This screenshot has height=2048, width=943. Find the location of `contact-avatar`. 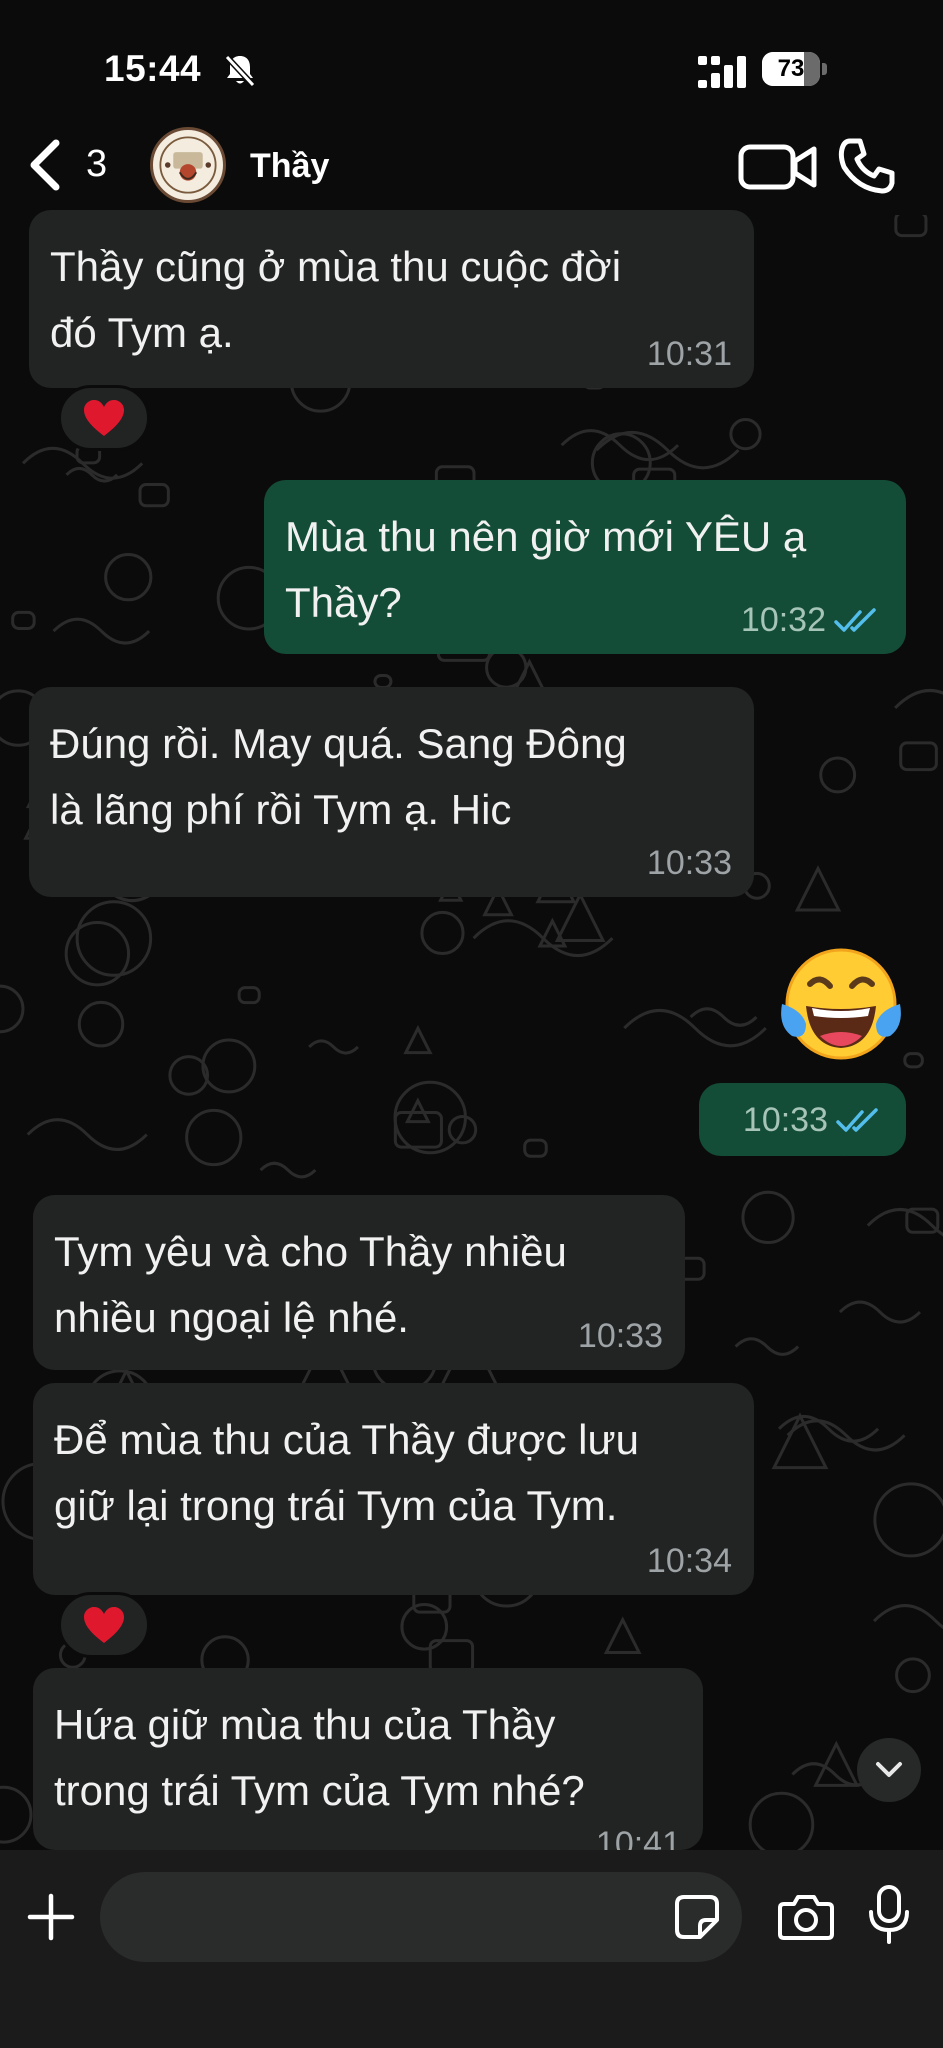

contact-avatar is located at coordinates (188, 165).